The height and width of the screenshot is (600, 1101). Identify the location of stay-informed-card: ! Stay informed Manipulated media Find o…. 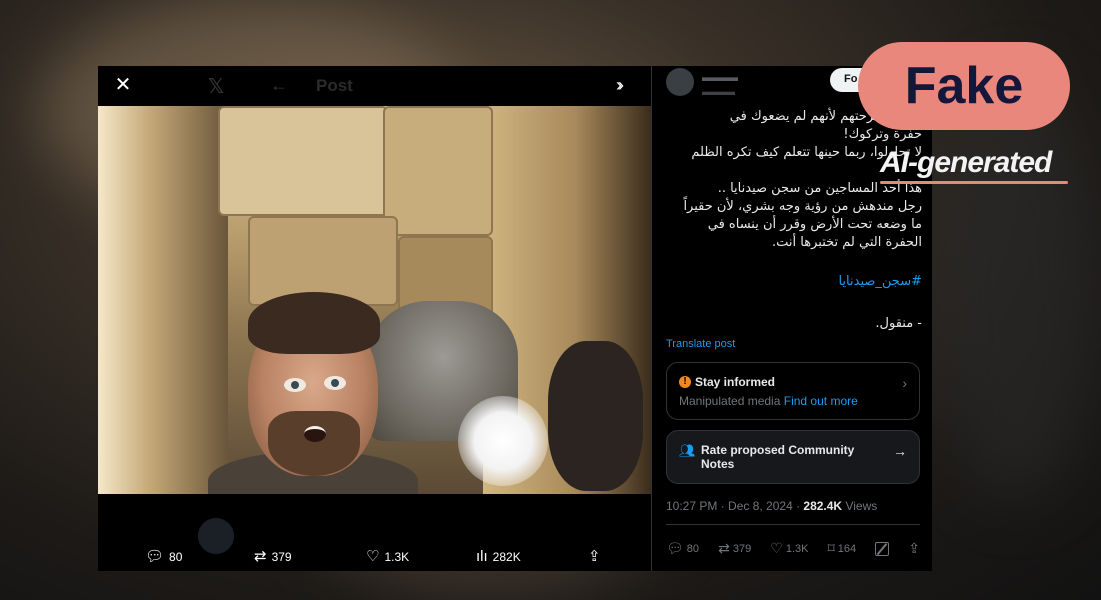
(793, 391).